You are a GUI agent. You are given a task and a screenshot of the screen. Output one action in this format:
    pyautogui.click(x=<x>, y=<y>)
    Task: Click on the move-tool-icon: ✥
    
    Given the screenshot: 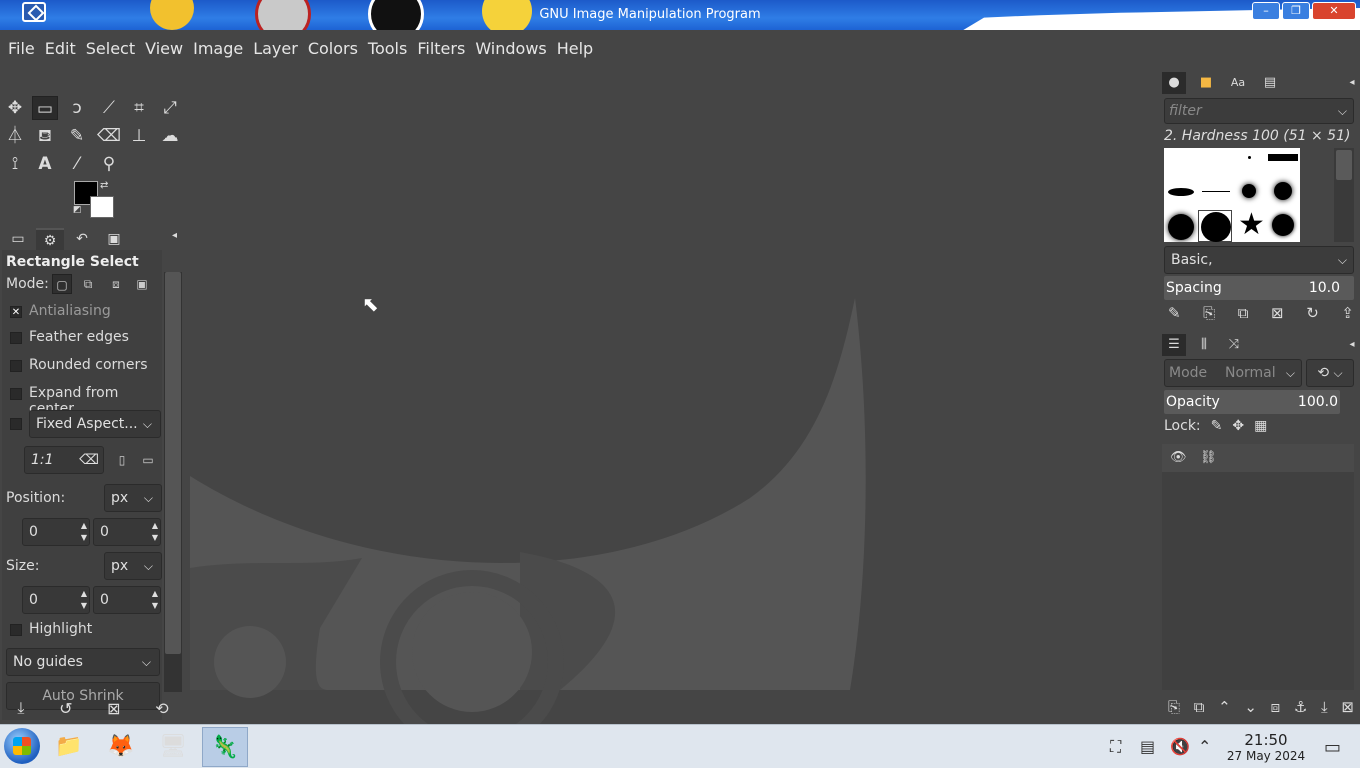 What is the action you would take?
    pyautogui.click(x=15, y=108)
    